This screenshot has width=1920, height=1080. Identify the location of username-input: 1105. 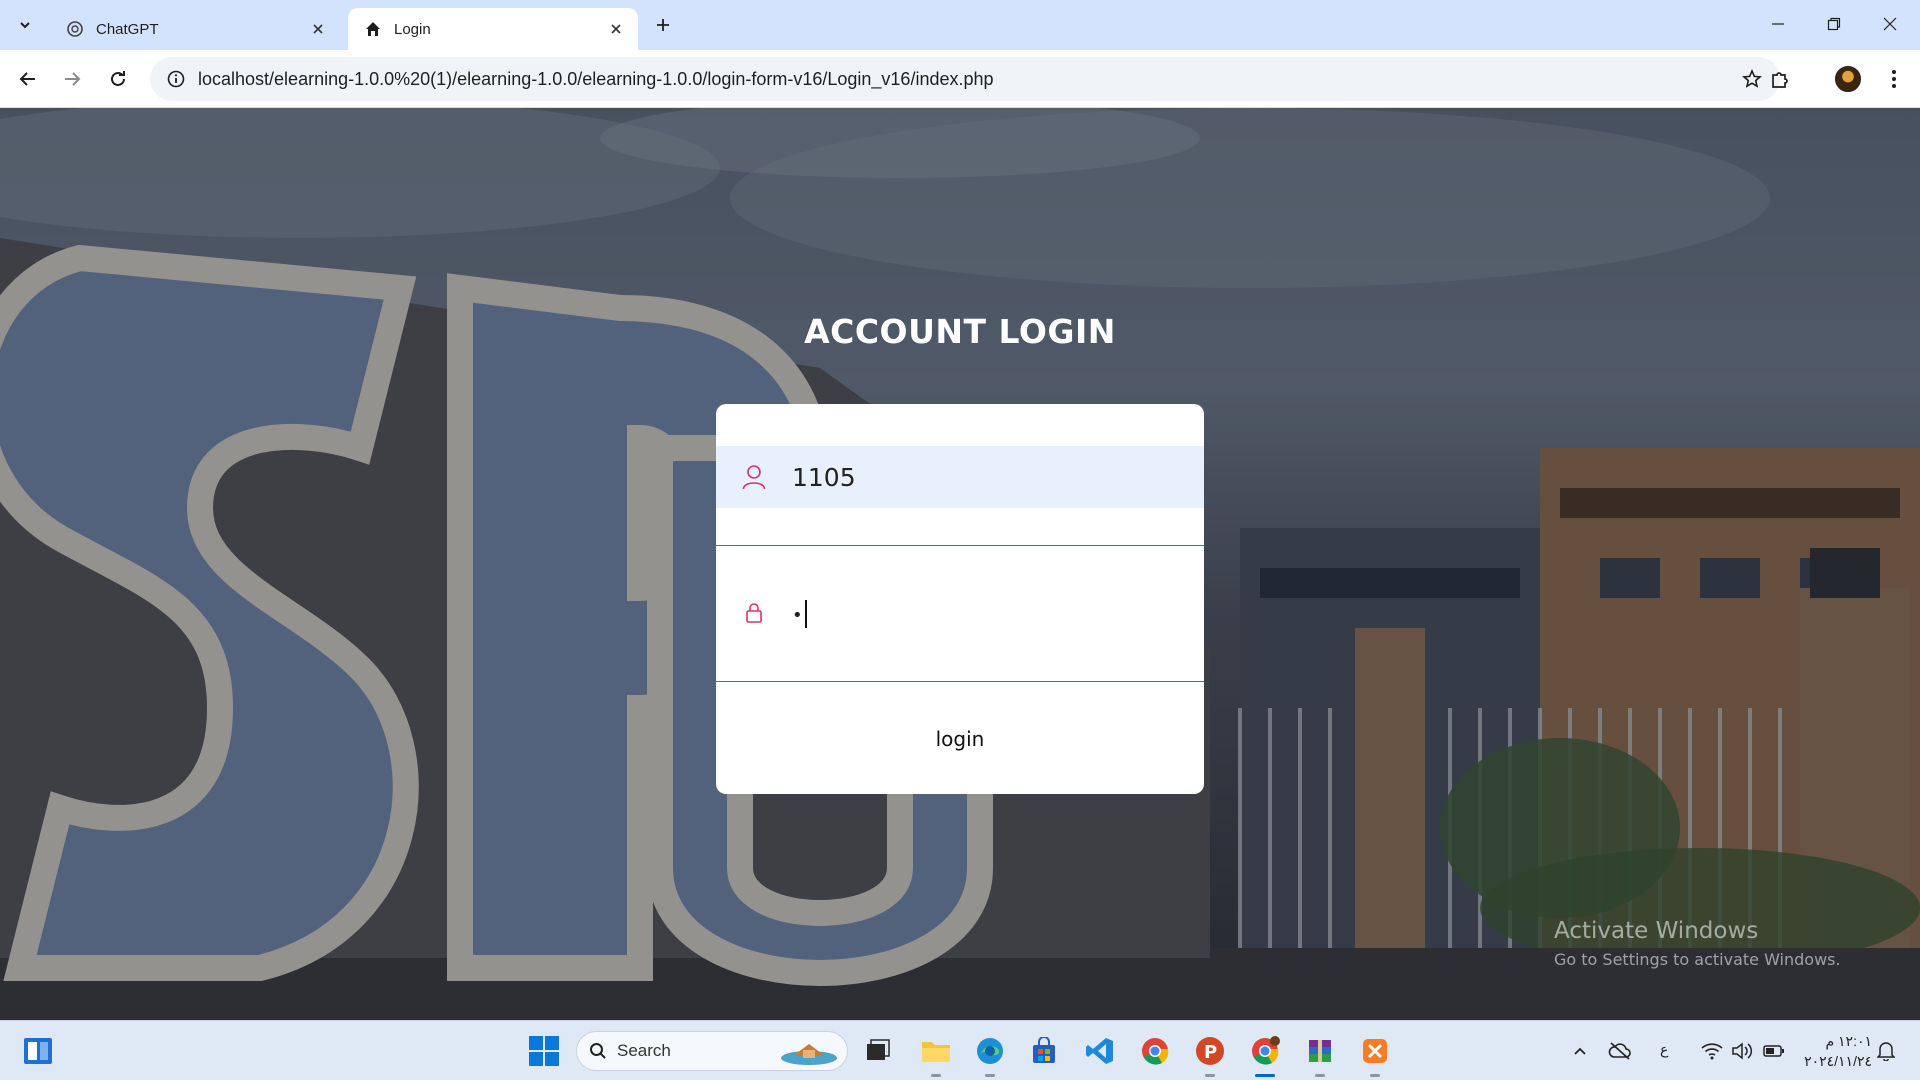
(960, 477).